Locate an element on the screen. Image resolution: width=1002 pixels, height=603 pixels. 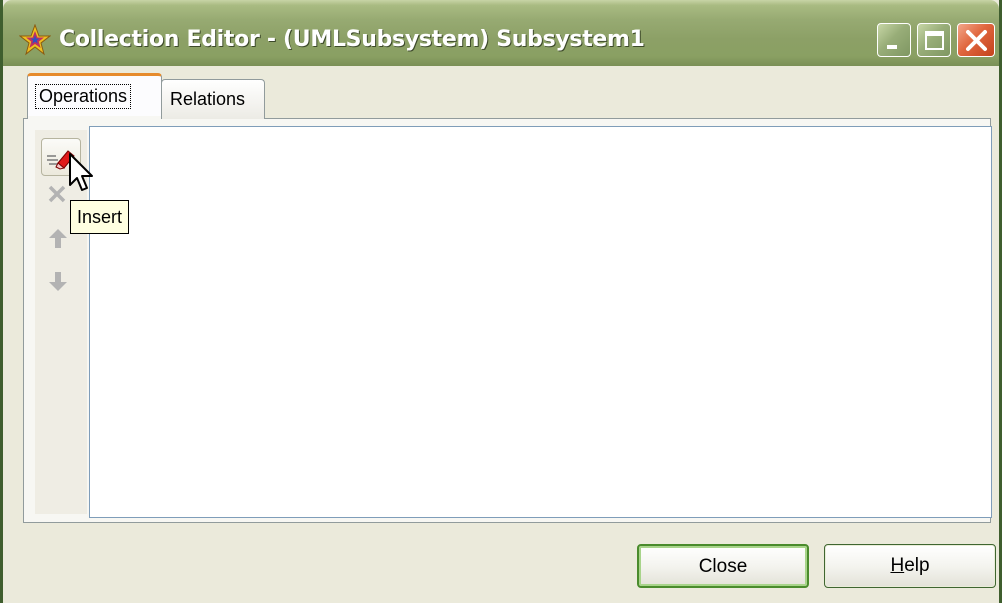
tab-operations-label: Operations is located at coordinates (83, 96).